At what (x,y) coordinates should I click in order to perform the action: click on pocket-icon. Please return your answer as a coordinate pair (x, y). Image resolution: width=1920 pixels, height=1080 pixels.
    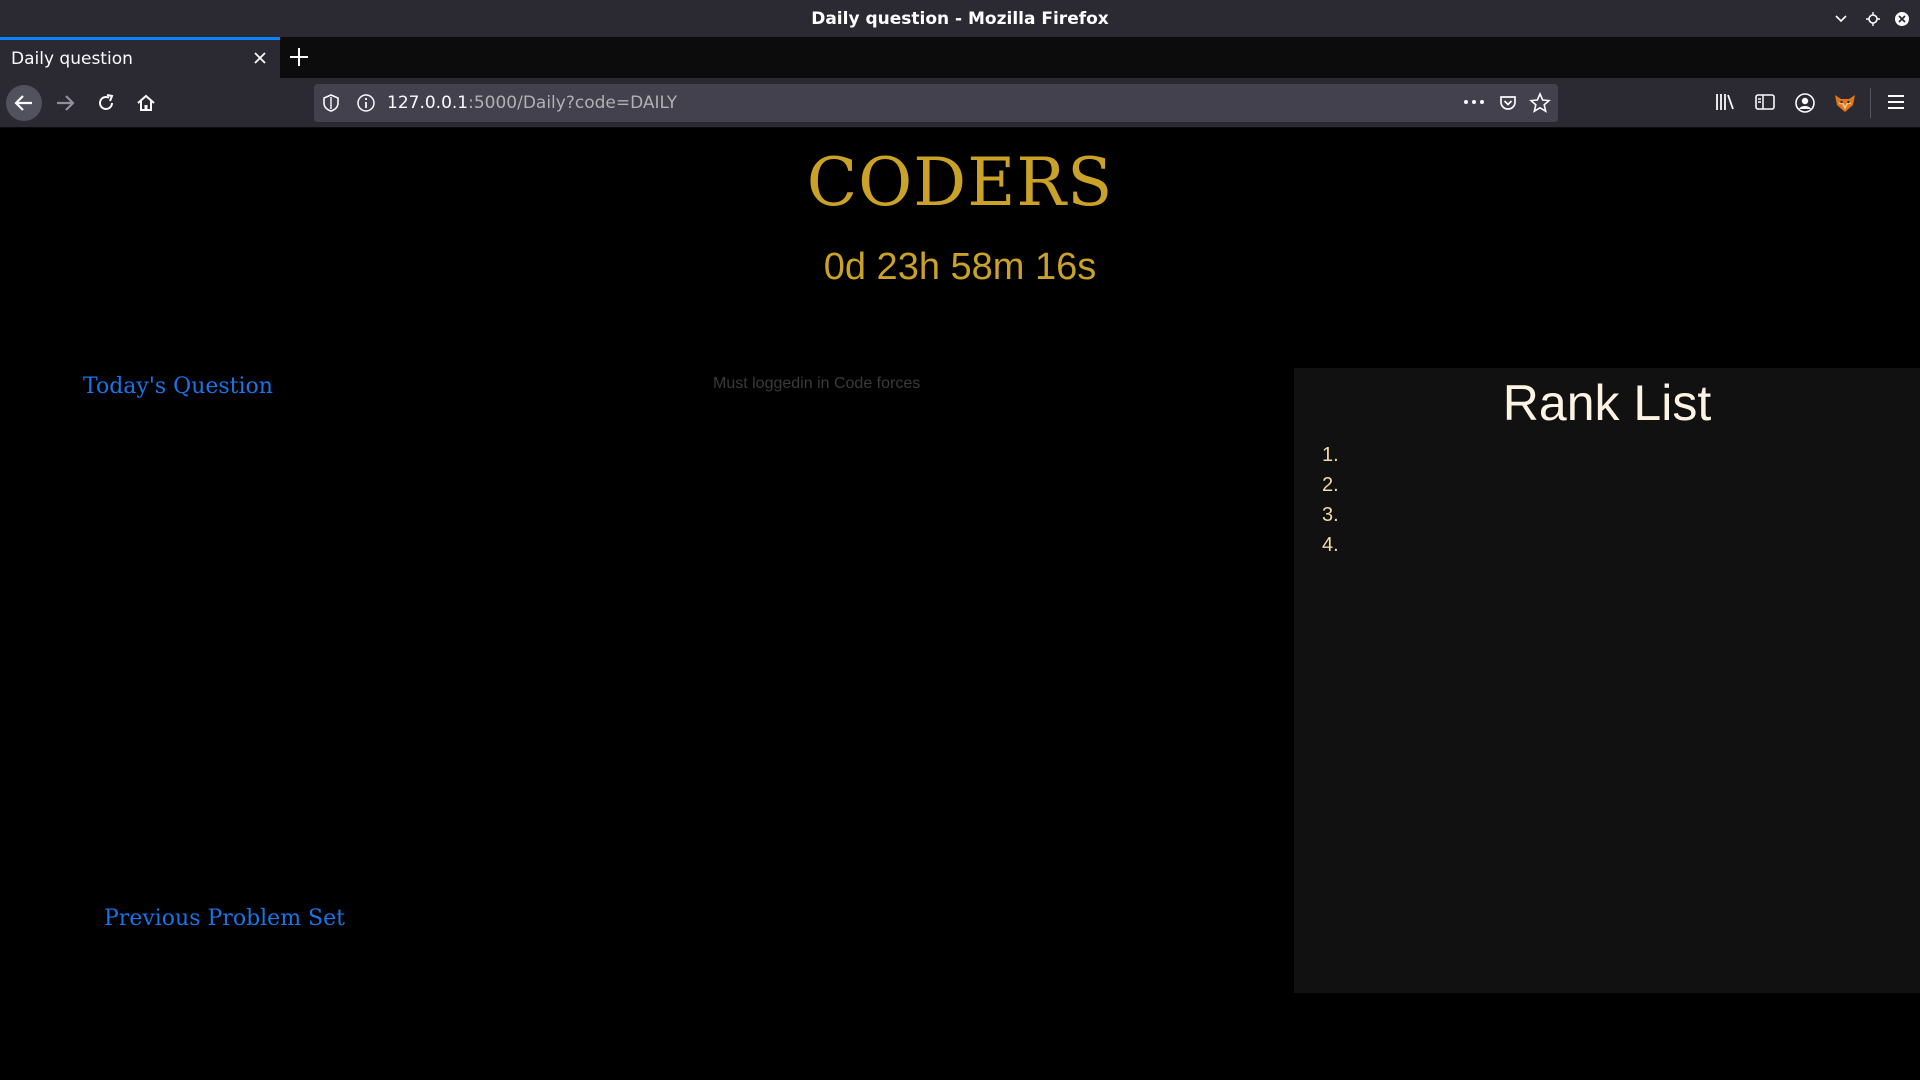
    Looking at the image, I should click on (1508, 105).